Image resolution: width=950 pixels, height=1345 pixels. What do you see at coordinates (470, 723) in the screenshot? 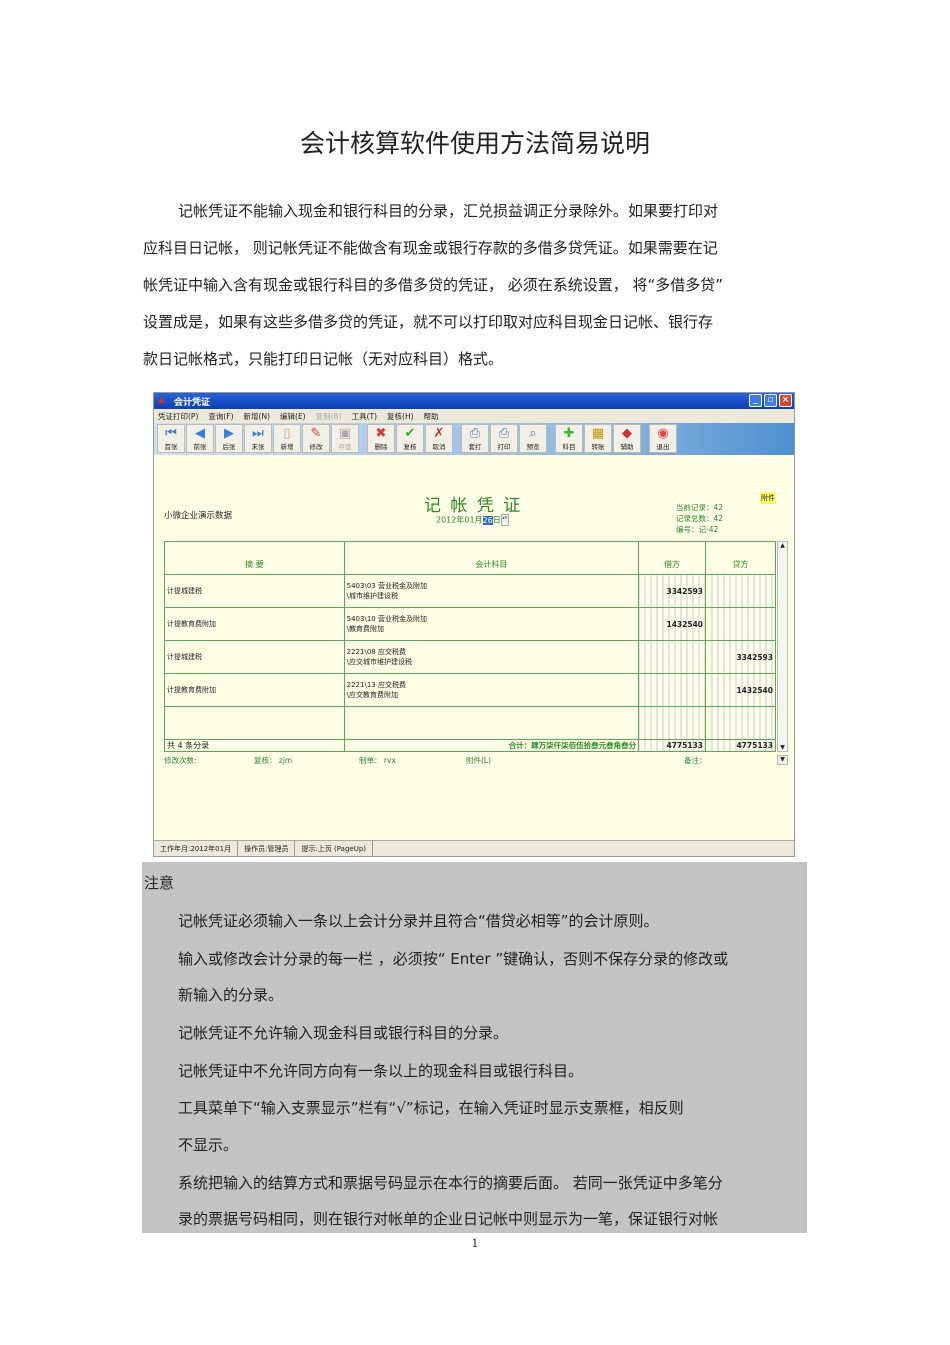
I see `table-row-empty` at bounding box center [470, 723].